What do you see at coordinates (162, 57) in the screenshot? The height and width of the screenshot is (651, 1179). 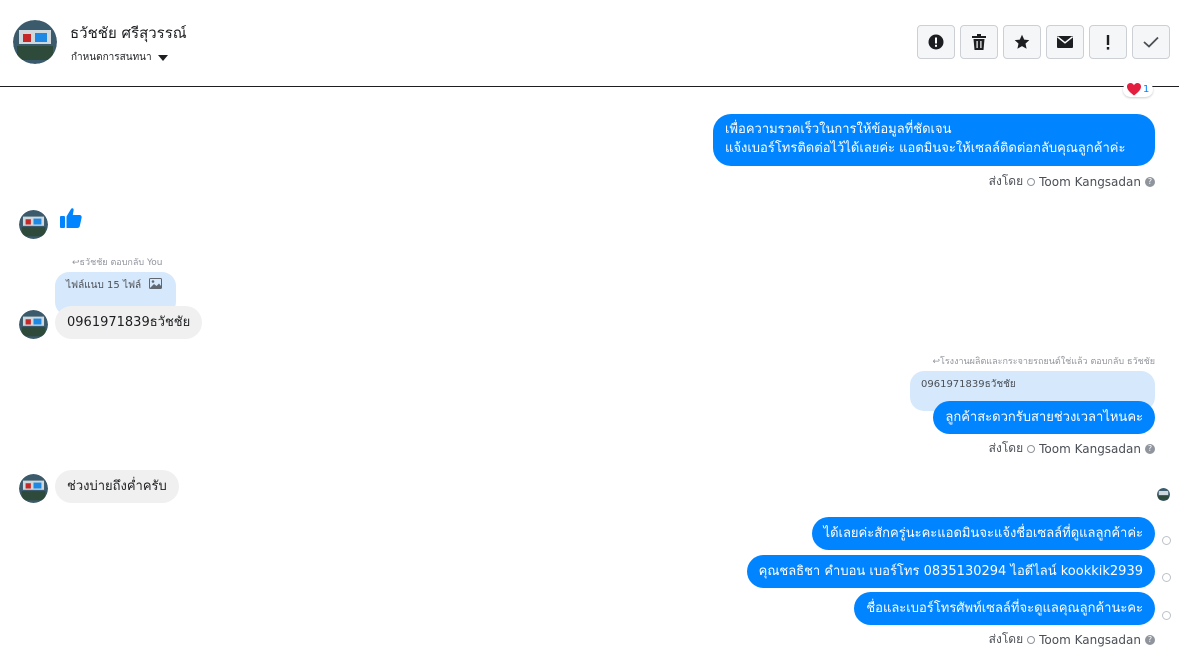 I see `chevron-down-icon` at bounding box center [162, 57].